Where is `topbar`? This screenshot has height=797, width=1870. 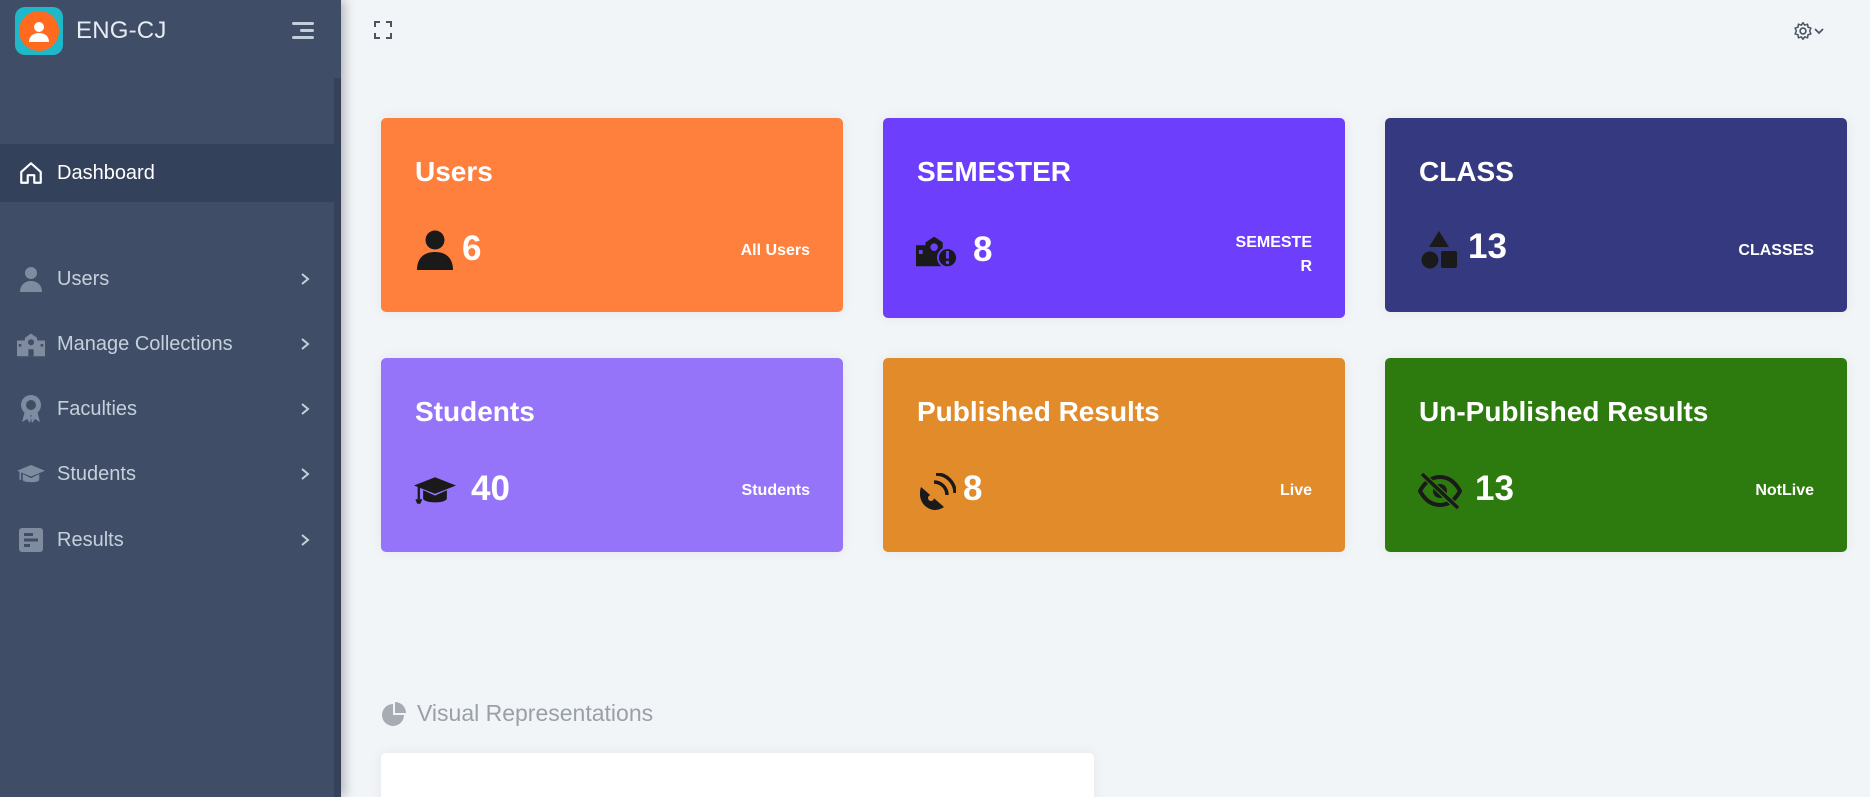
topbar is located at coordinates (1105, 31).